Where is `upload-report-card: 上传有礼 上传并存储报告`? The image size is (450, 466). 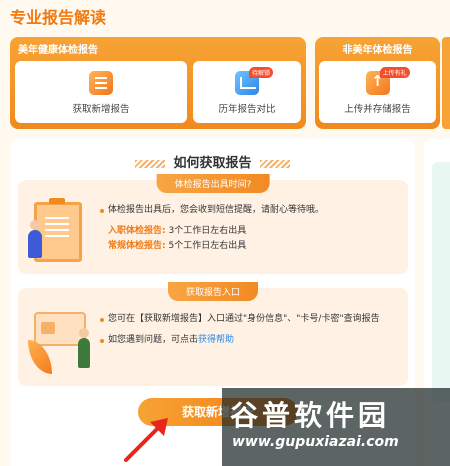 upload-report-card: 上传有礼 上传并存储报告 is located at coordinates (377, 92).